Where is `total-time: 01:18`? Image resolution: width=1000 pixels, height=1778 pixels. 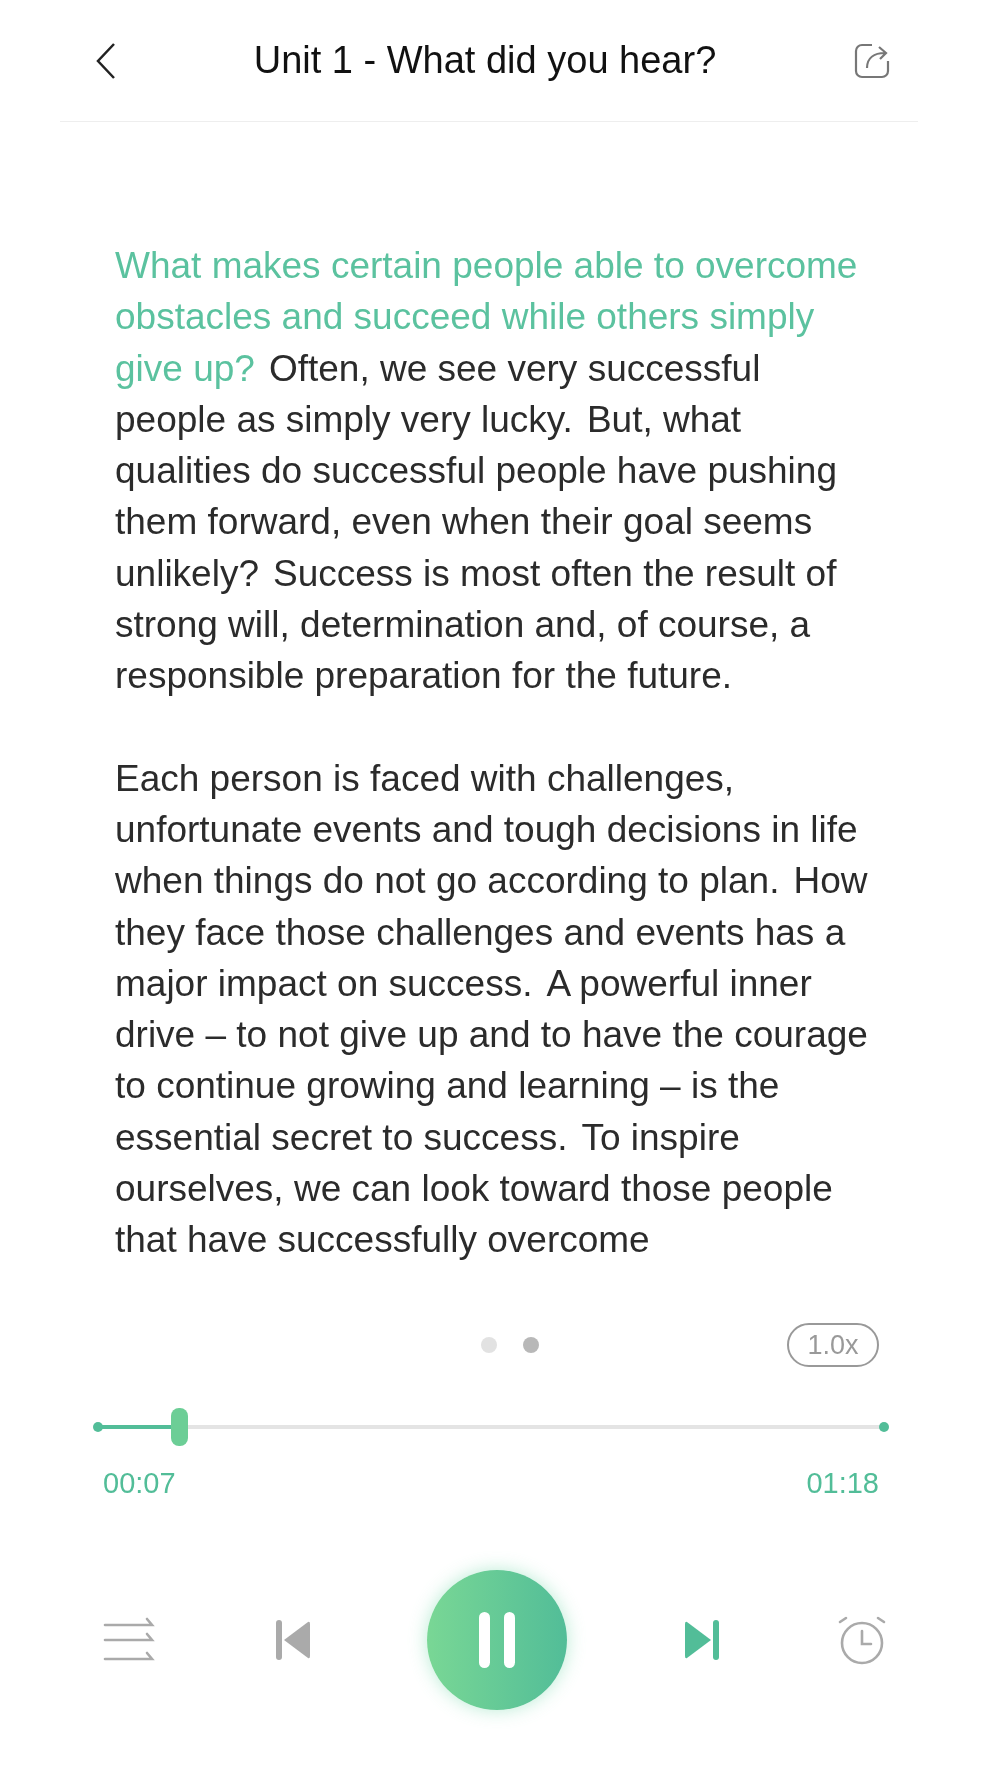
total-time: 01:18 is located at coordinates (842, 1483).